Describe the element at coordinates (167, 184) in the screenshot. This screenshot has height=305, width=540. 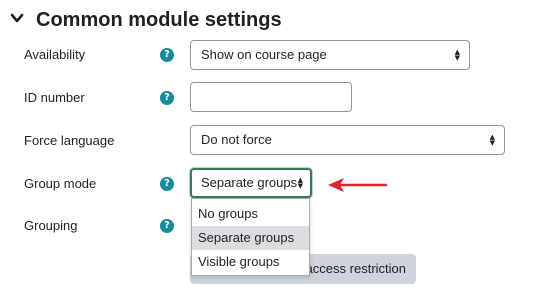
I see `group-mode-help-icon: ?` at that location.